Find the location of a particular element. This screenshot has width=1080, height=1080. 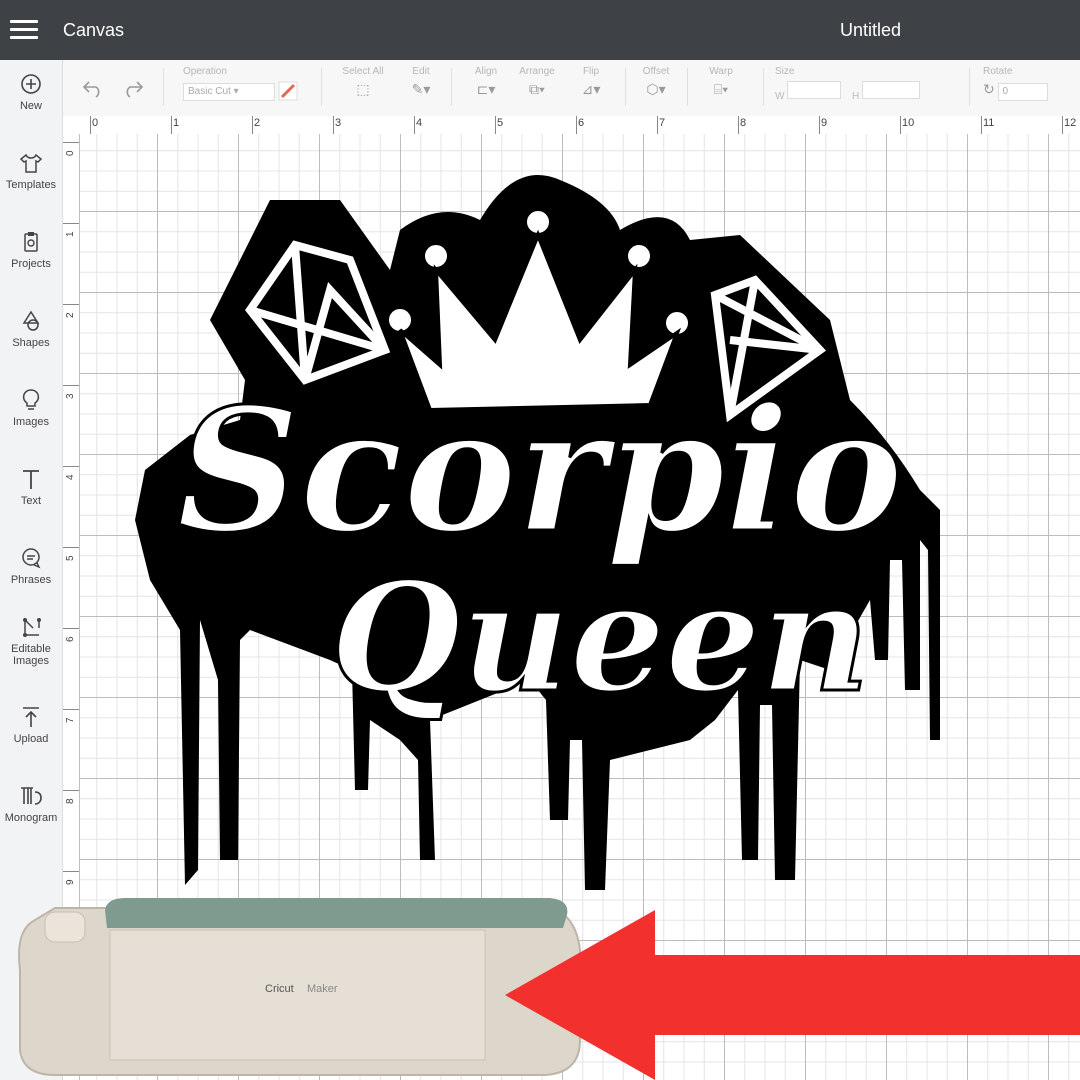

offset-button: Offset ⬡▾ is located at coordinates (656, 82).